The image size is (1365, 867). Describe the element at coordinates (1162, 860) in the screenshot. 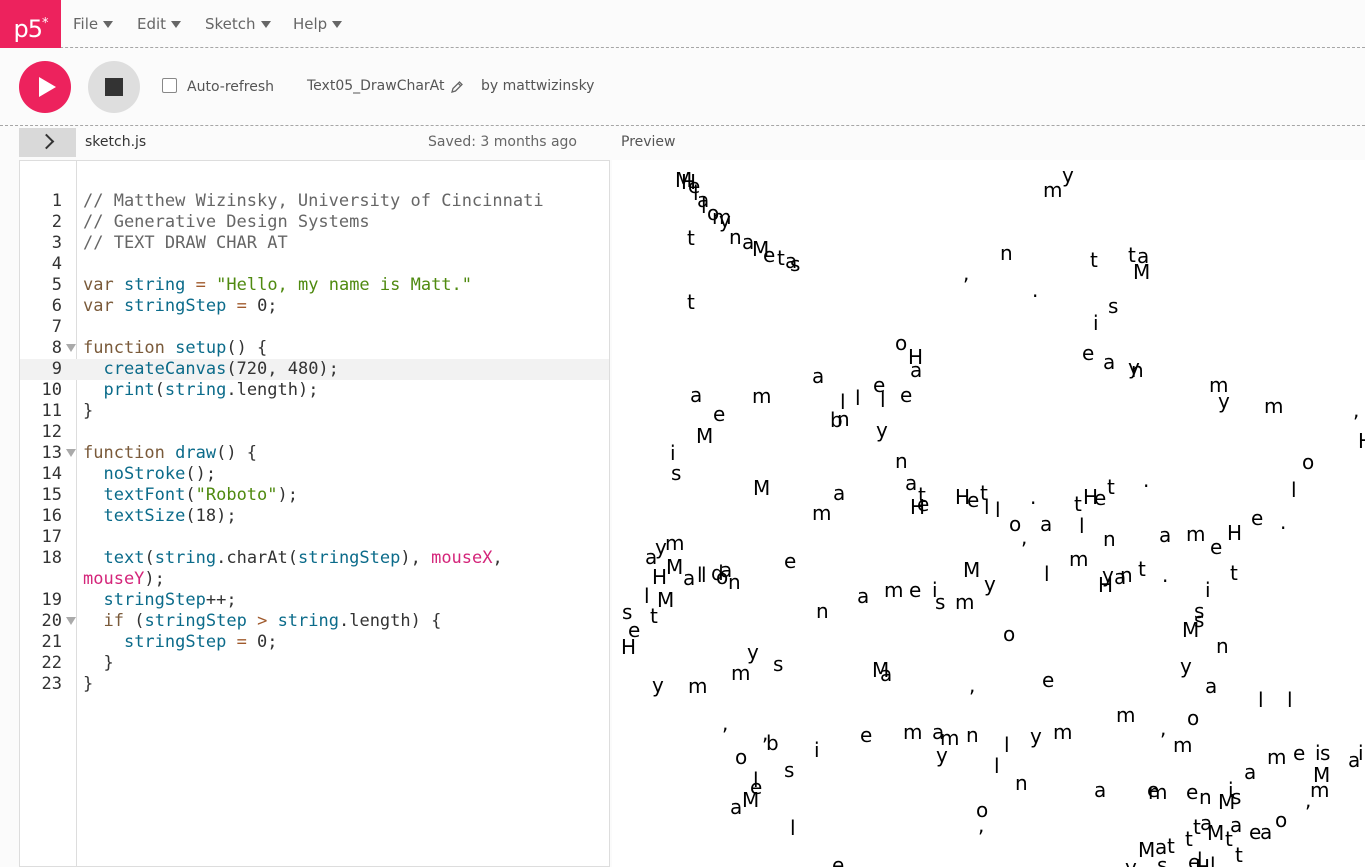

I see `canvas-glyph: s` at that location.